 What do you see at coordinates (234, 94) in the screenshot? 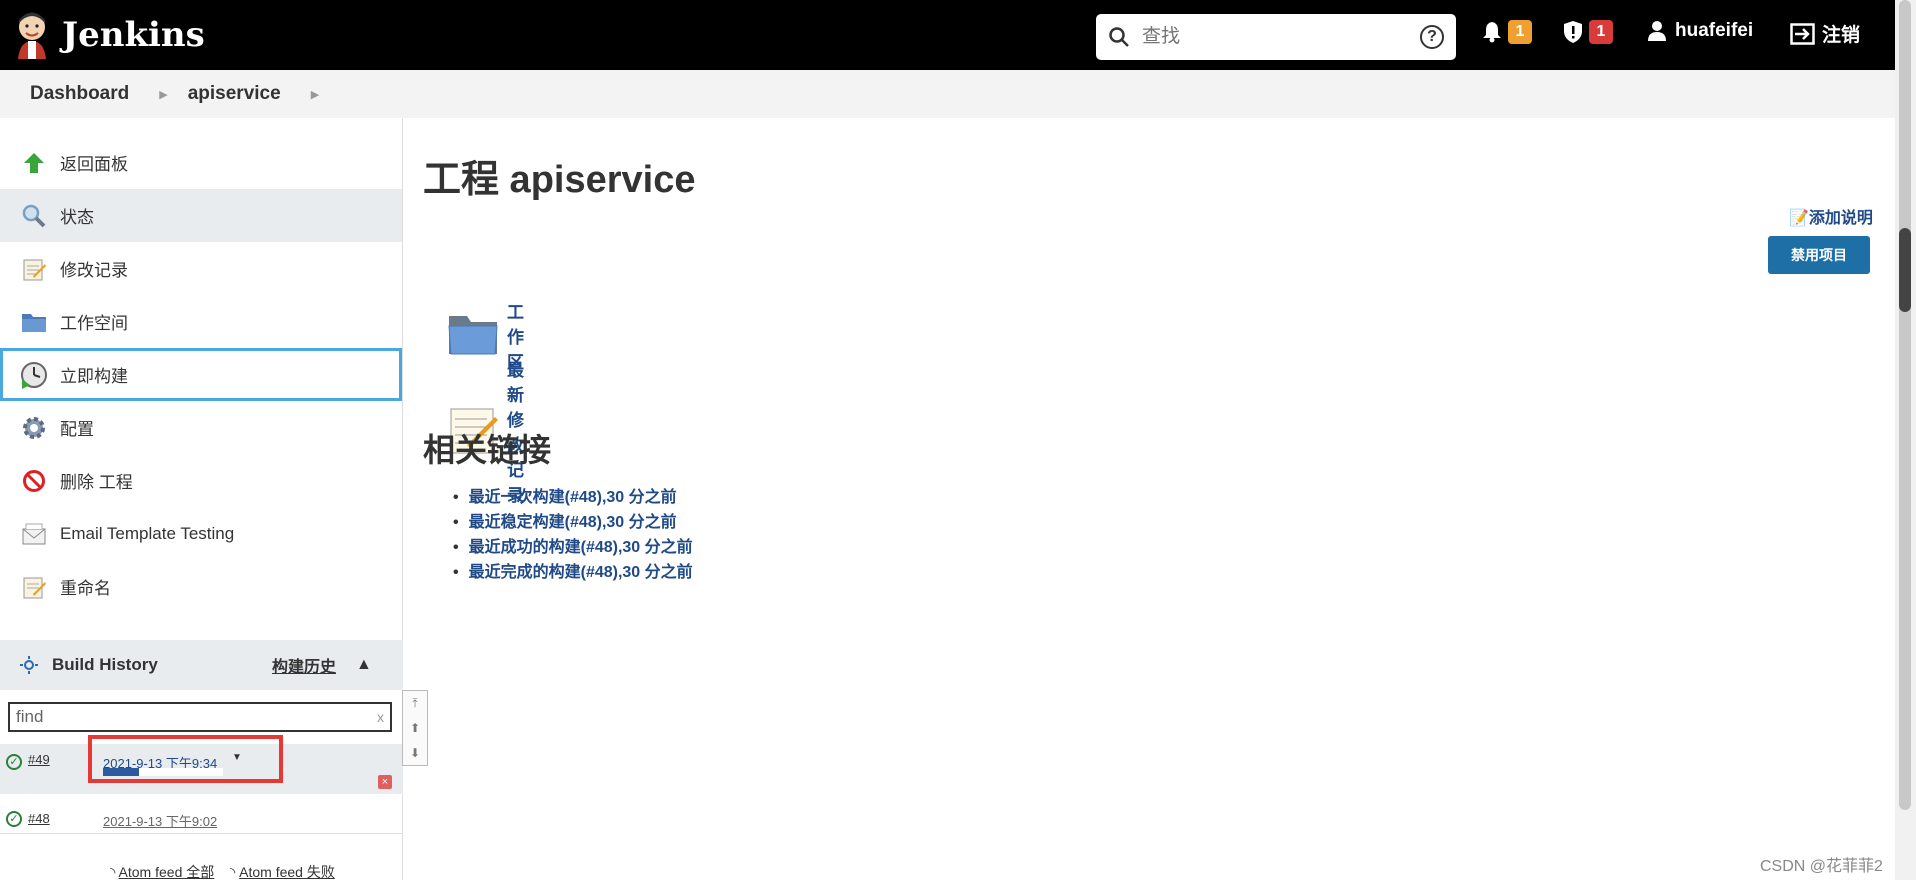
I see `breadcrumb-apiservice: apiservice` at bounding box center [234, 94].